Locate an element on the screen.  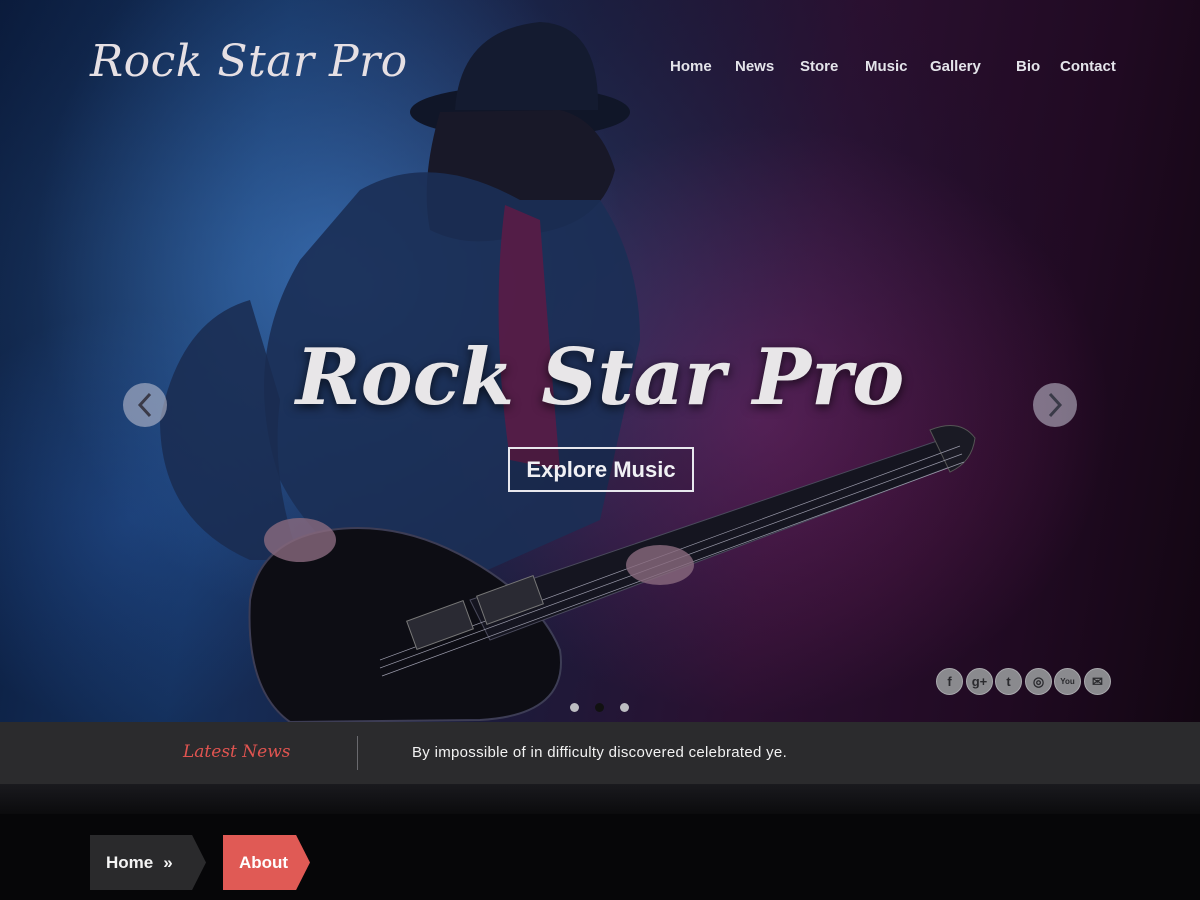
instagram-icon: ◎ is located at coordinates (1038, 681).